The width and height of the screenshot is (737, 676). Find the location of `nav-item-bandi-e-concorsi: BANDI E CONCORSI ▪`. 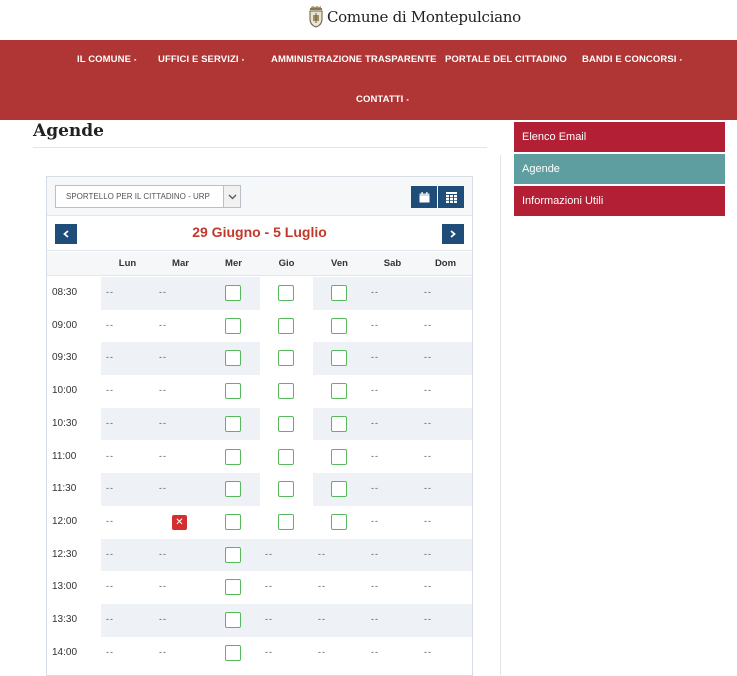

nav-item-bandi-e-concorsi: BANDI E CONCORSI ▪ is located at coordinates (632, 59).